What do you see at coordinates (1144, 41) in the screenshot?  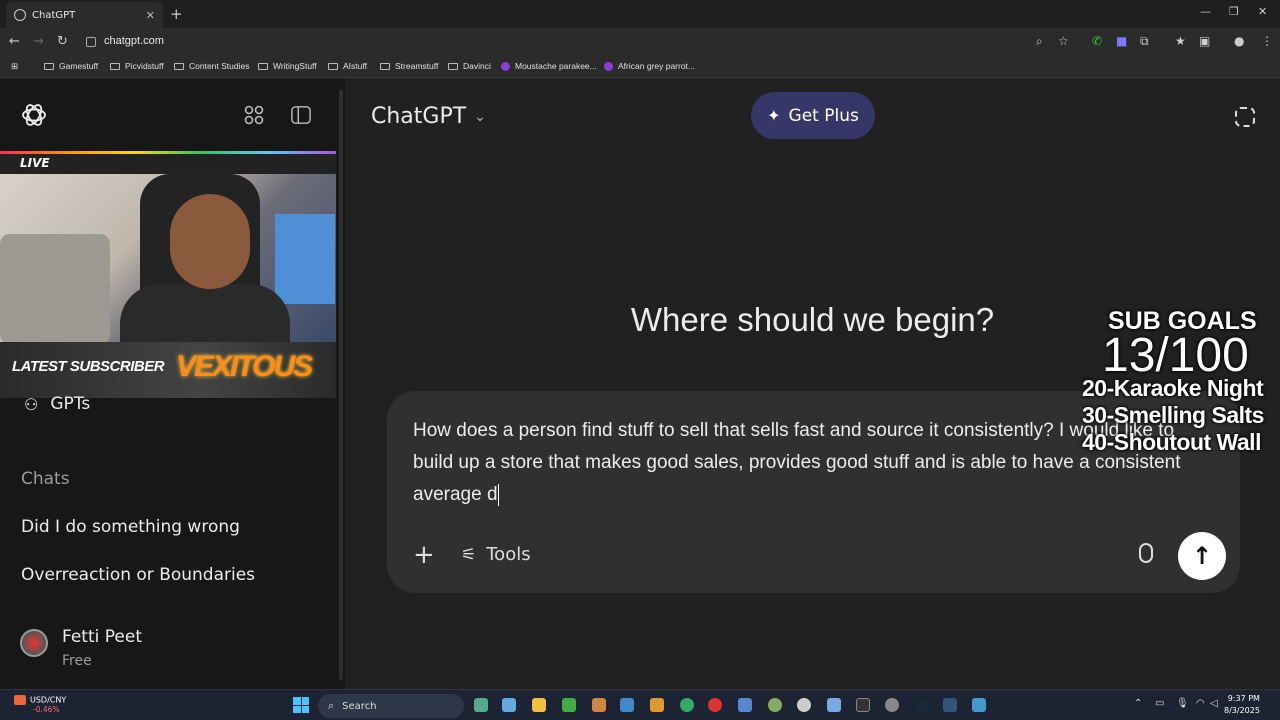 I see `extensions-puzzle-icon: ⧉` at bounding box center [1144, 41].